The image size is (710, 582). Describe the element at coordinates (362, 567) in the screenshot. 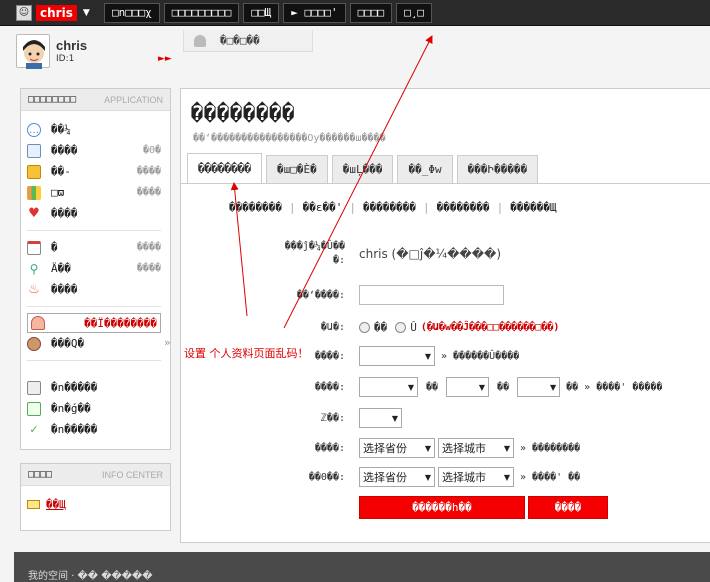

I see `footer-bar: 我的空间 · �� �����` at that location.